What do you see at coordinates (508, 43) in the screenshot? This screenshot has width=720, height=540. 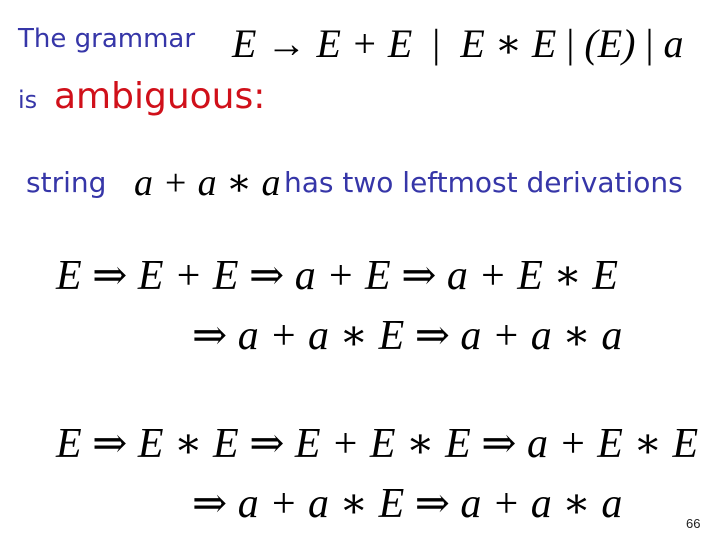 I see `grammar-alt-2: E ∗ E` at bounding box center [508, 43].